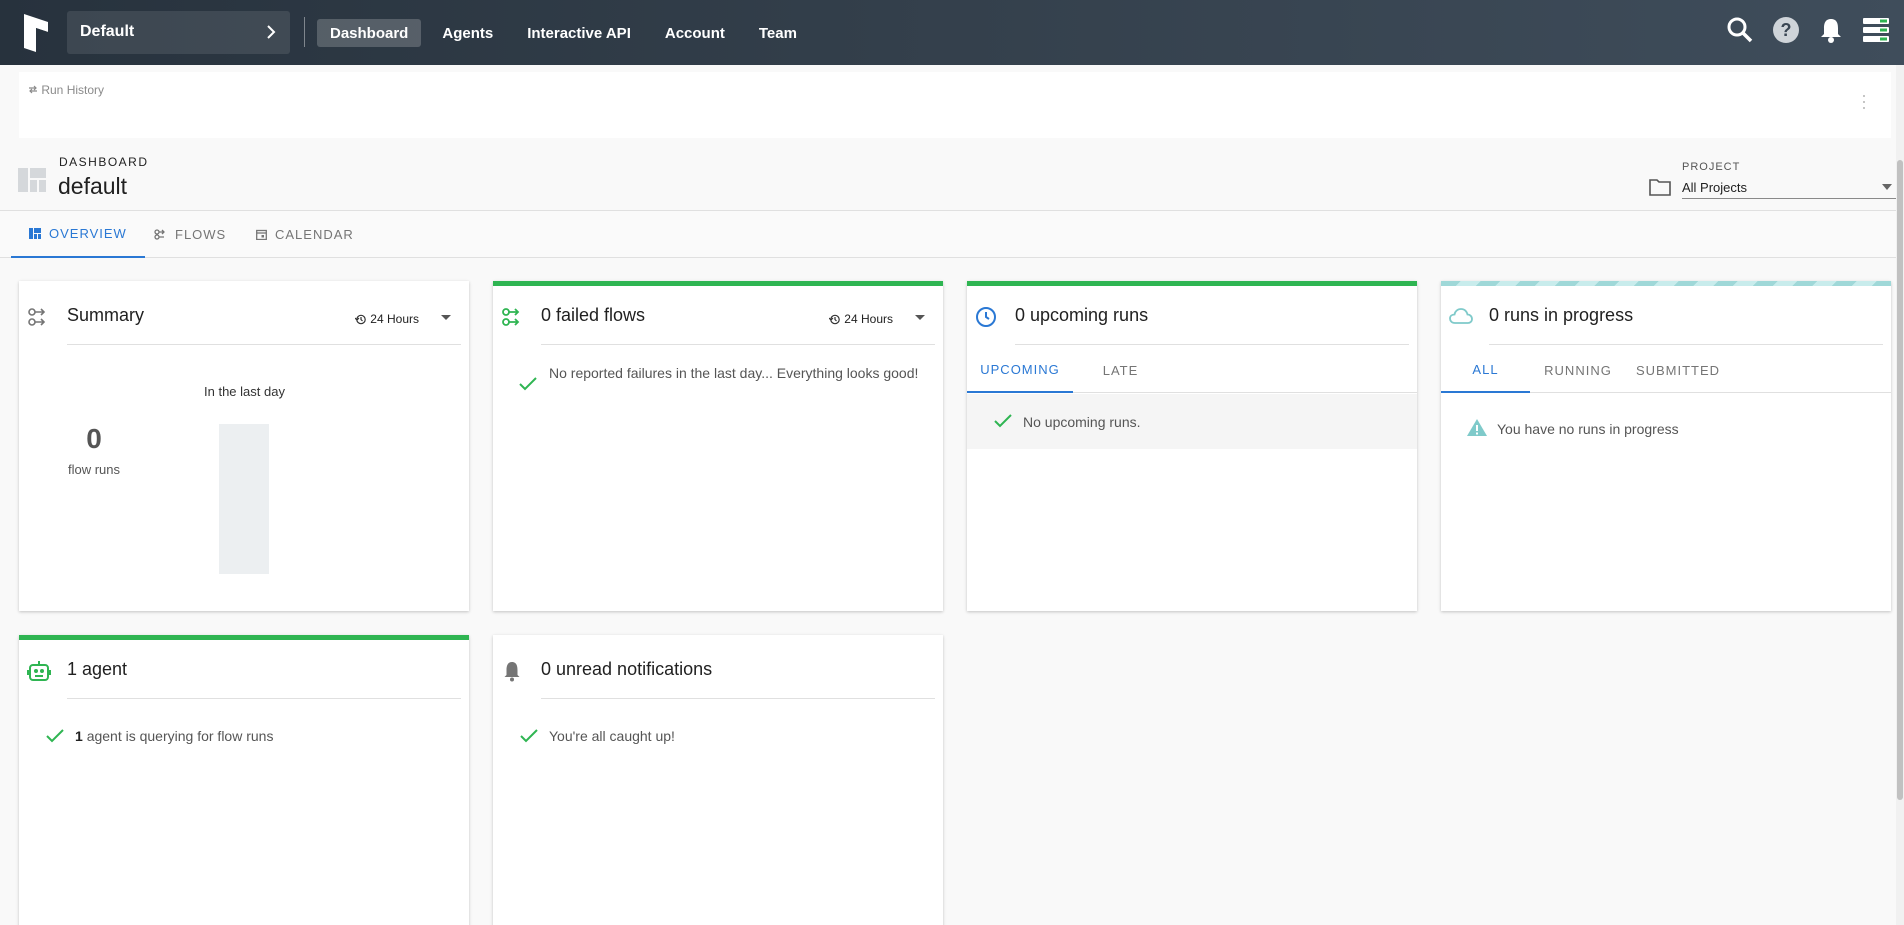 The width and height of the screenshot is (1904, 925). I want to click on folder-icon, so click(1660, 187).